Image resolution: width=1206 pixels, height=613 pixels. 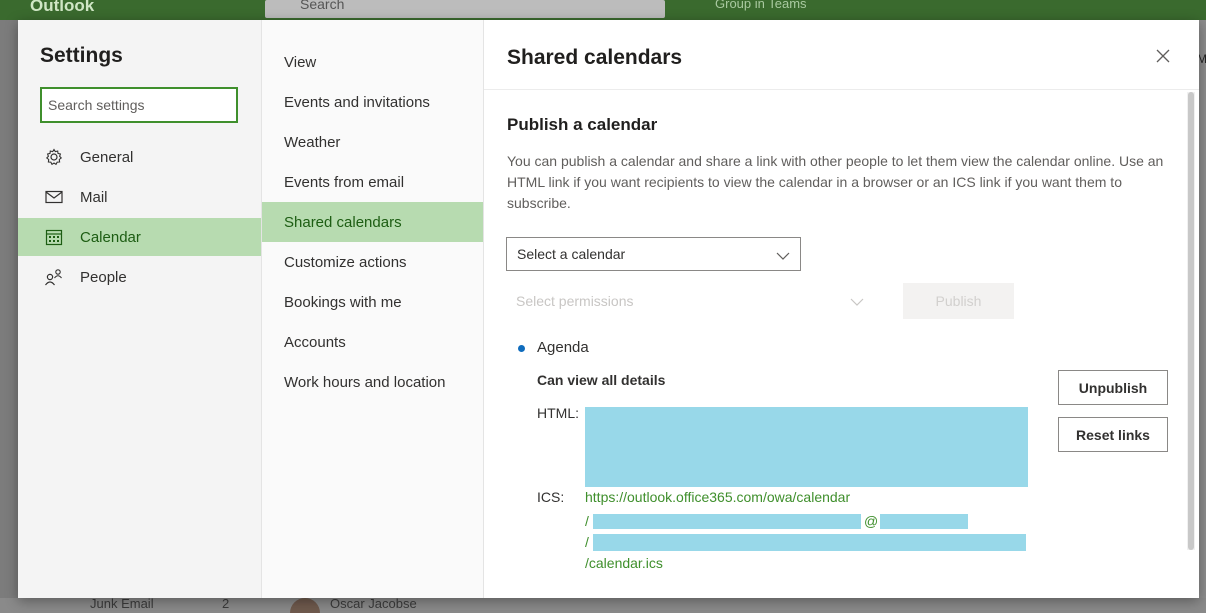 What do you see at coordinates (761, 5) in the screenshot?
I see `app-teams-label: Group in Teams` at bounding box center [761, 5].